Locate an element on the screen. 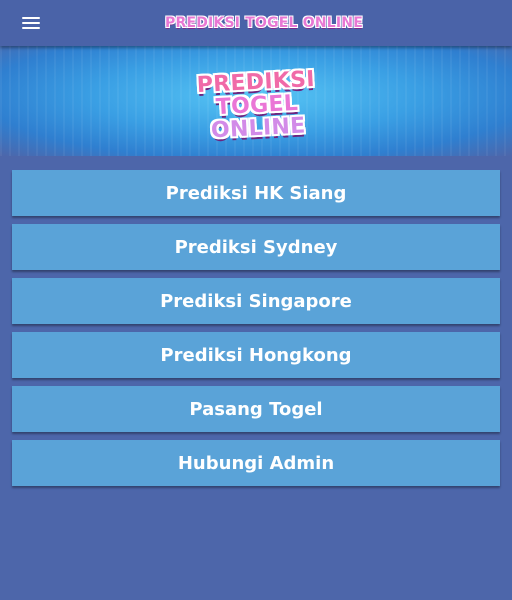  top-app-bar: PREDIKSI TOGEL ONLINE is located at coordinates (256, 23).